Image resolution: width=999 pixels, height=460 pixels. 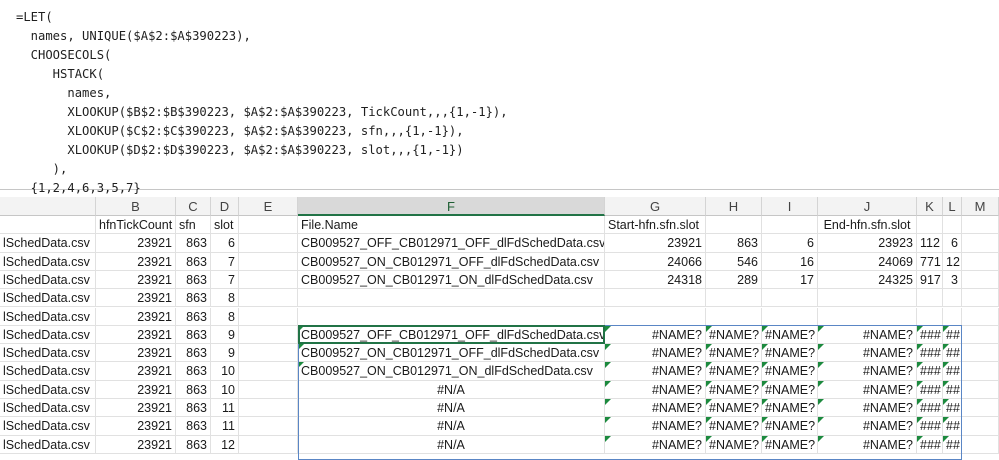 I want to click on column-header-g: G, so click(x=655, y=206).